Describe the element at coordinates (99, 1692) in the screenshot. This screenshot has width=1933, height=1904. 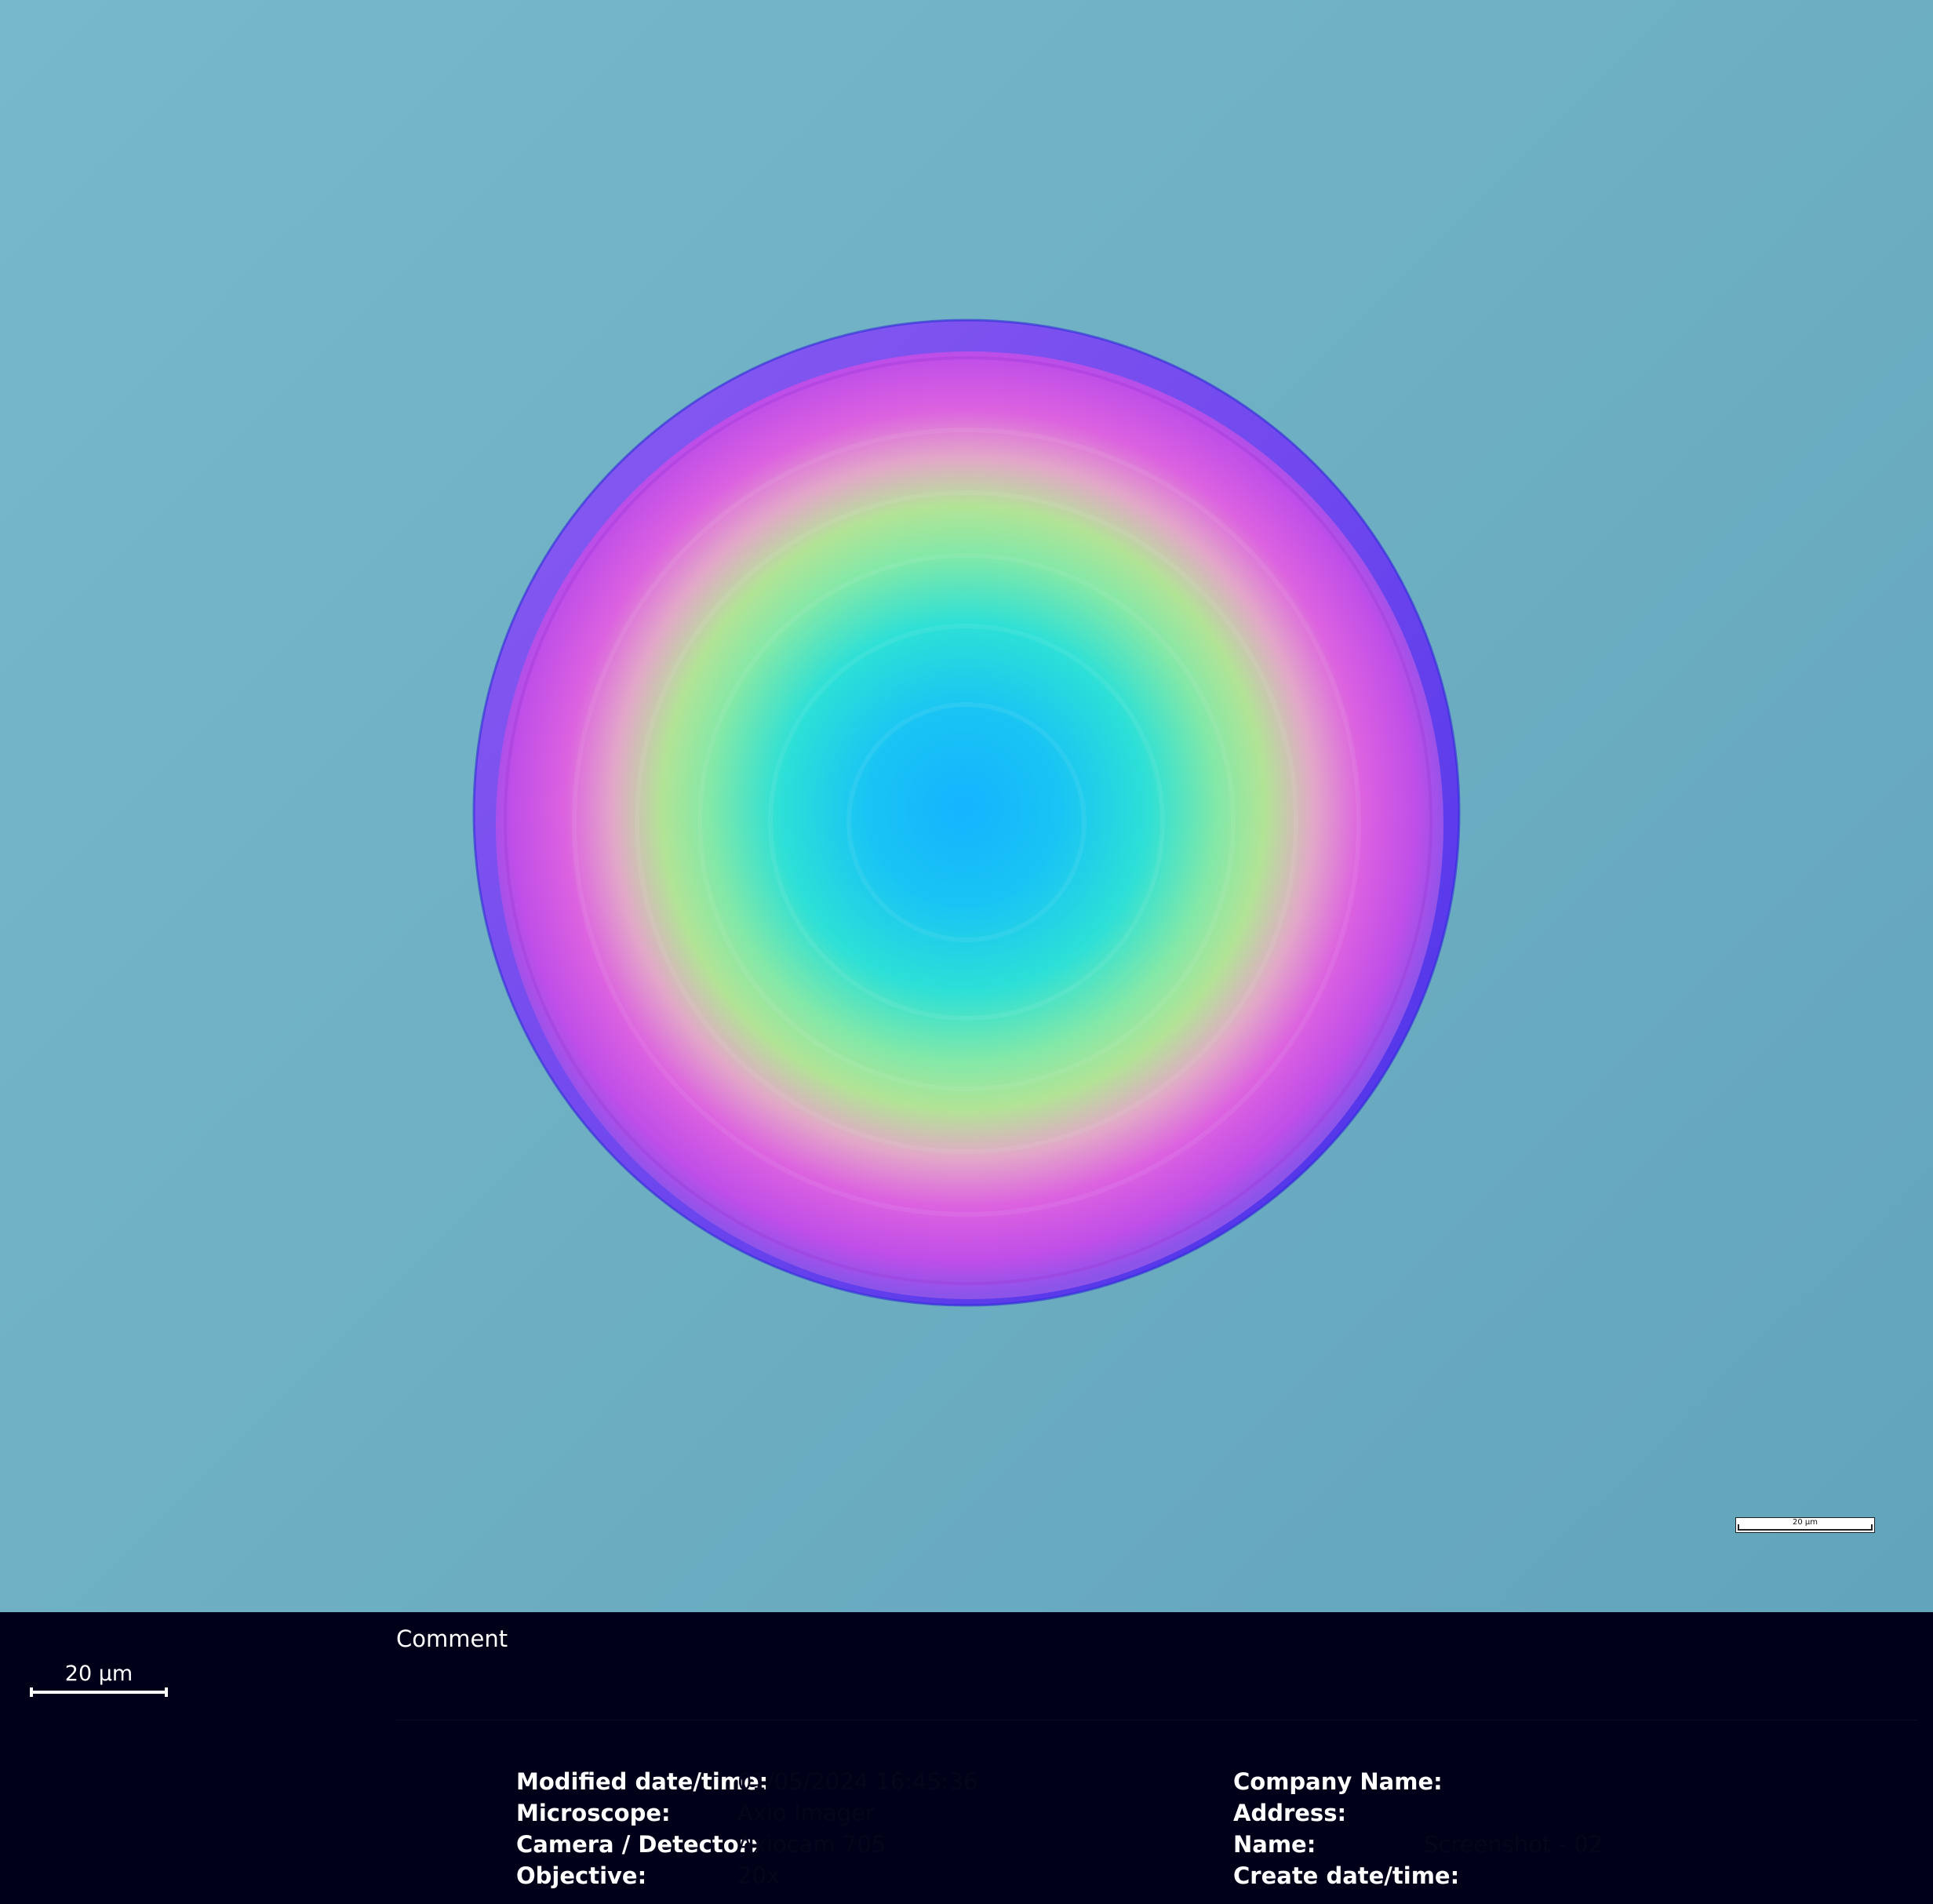
I see `scale-bar` at that location.